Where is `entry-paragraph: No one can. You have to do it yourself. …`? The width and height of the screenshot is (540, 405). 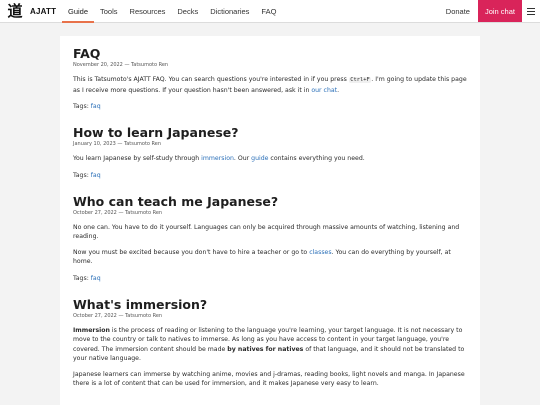
entry-paragraph: No one can. You have to do it yourself. … is located at coordinates (266, 232).